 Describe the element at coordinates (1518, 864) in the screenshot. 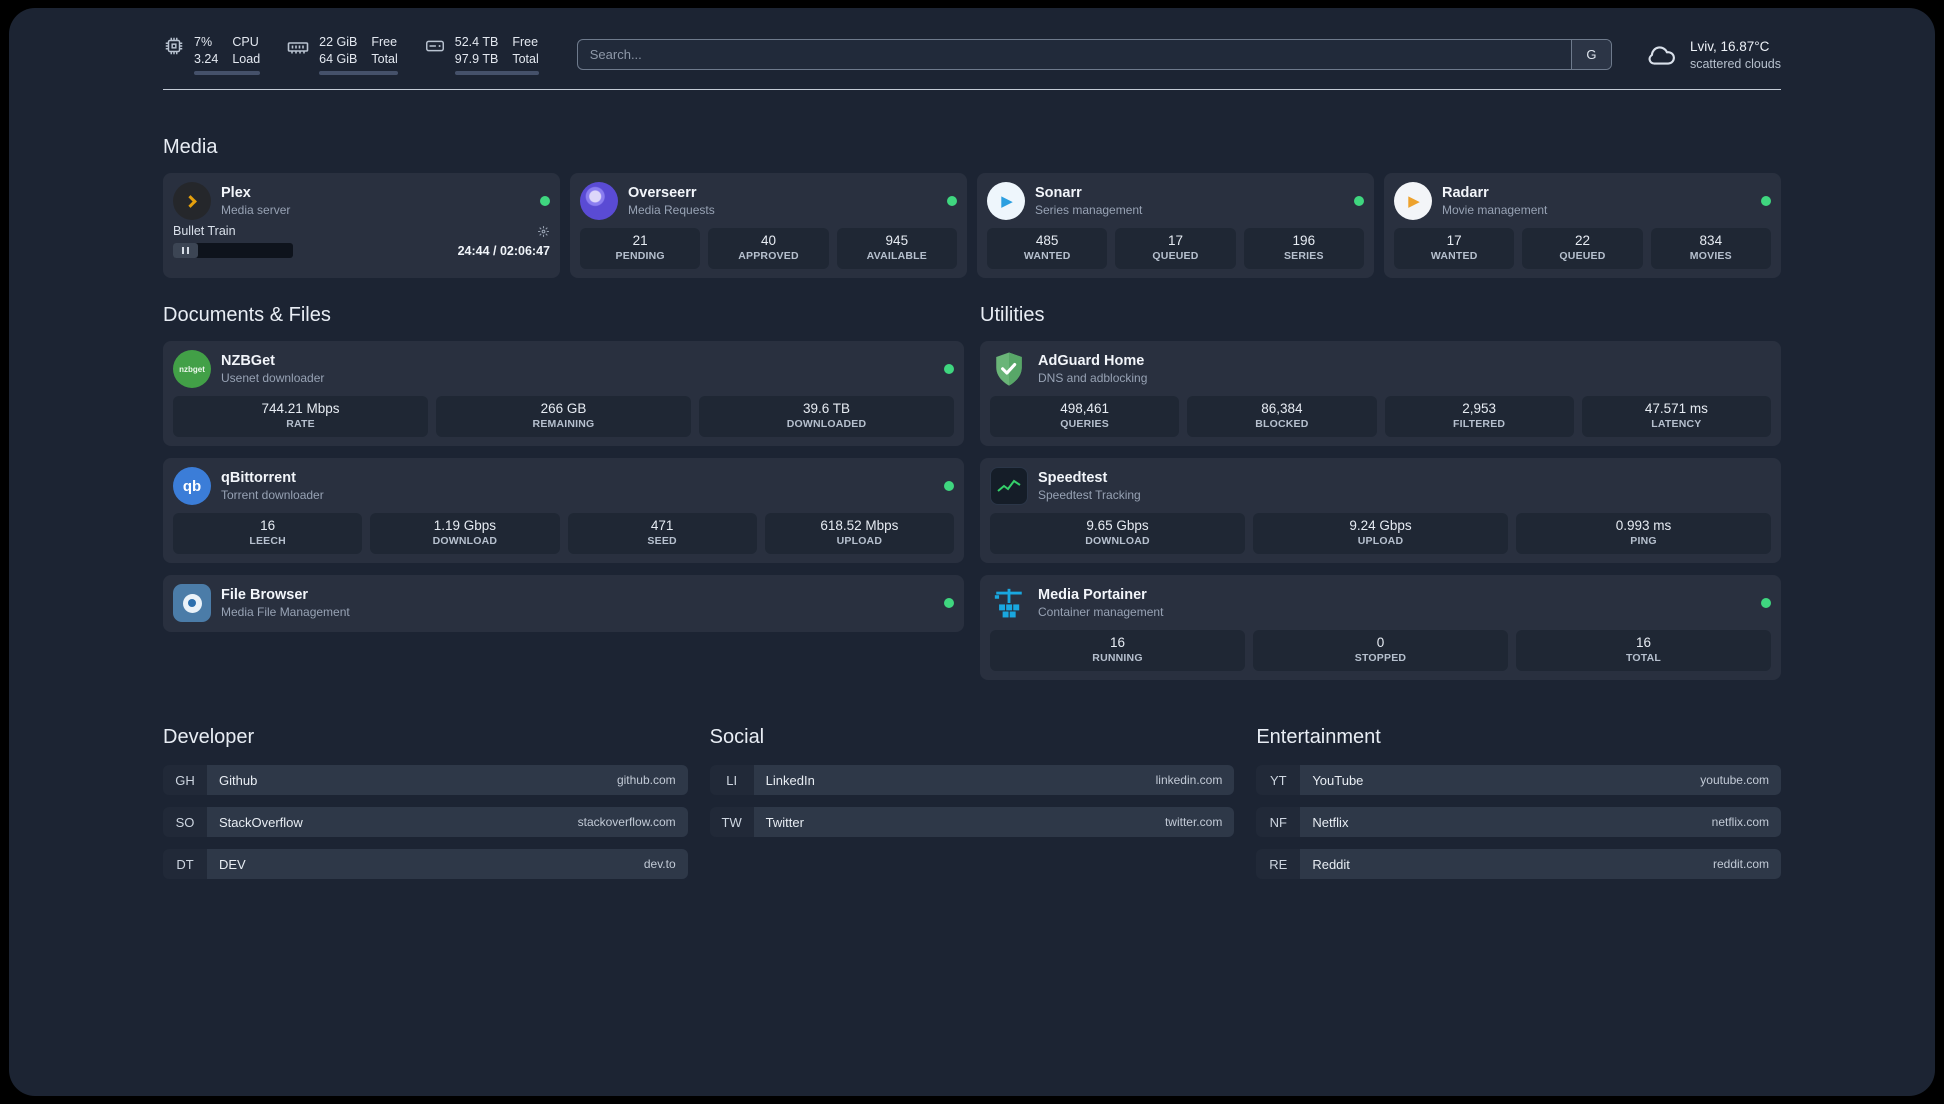

I see `bookmark-reddit: RE Reddit reddit.com` at that location.